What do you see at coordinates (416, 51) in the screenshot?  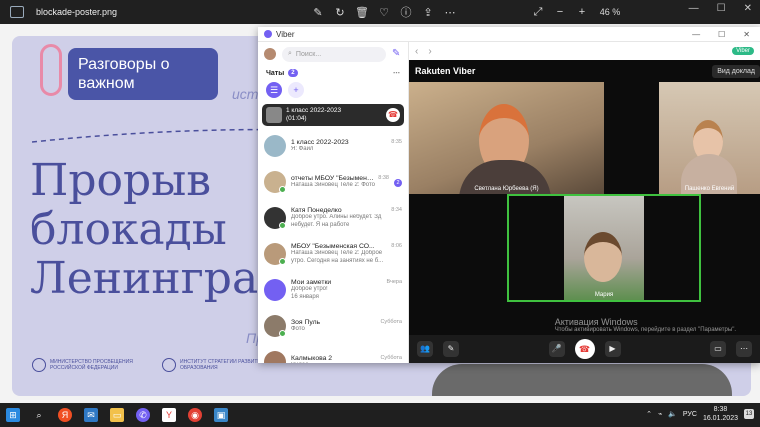 I see `back-arrow-icon: ‹` at bounding box center [416, 51].